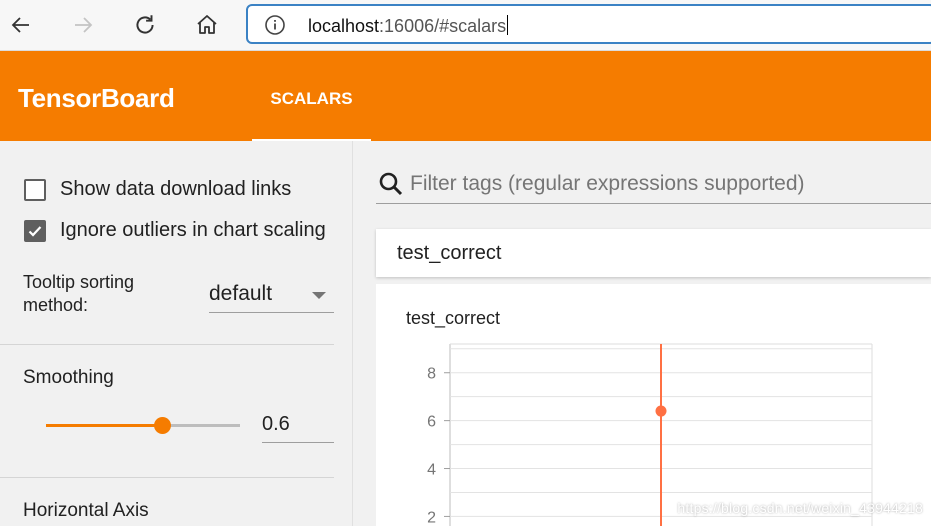  I want to click on tag-group-title: test_correct, so click(449, 253).